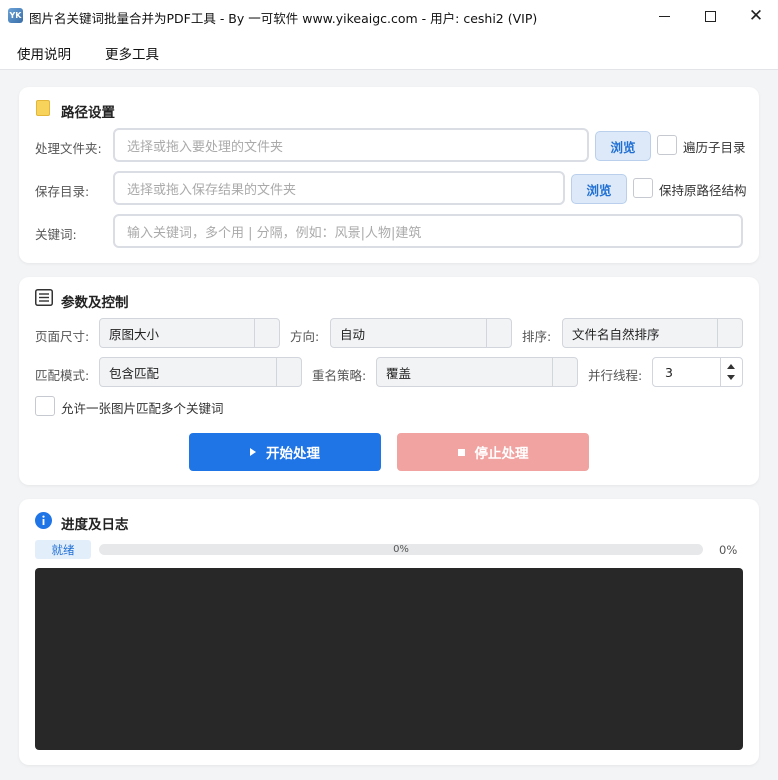 This screenshot has width=778, height=780. I want to click on params-title: 参数及控制, so click(95, 303).